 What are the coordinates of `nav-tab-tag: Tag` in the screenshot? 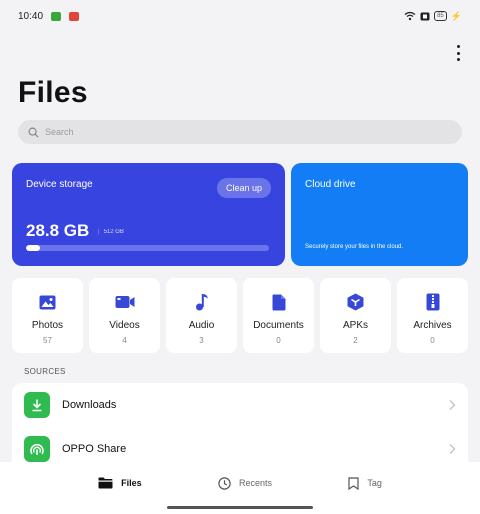 It's located at (365, 483).